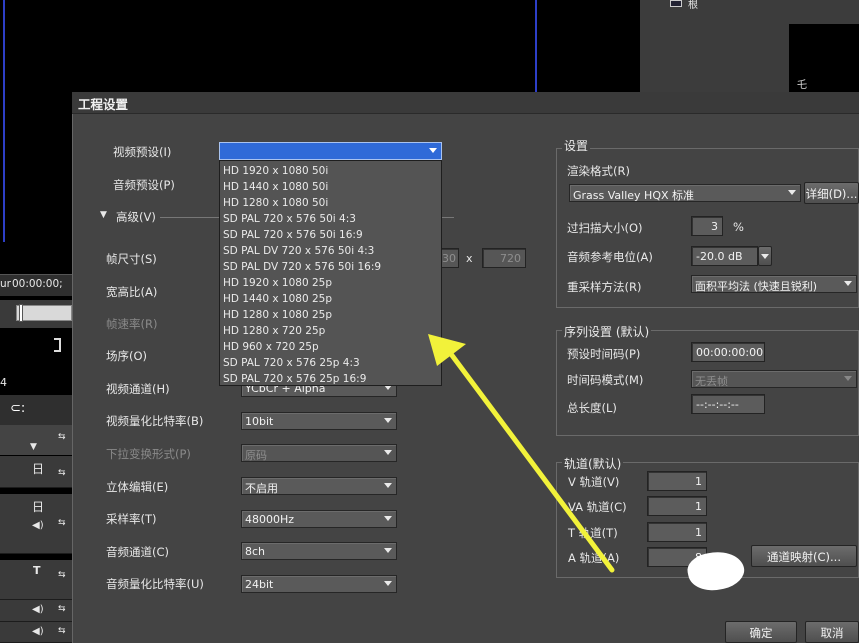  Describe the element at coordinates (677, 481) in the screenshot. I see `v-track-input: 1` at that location.